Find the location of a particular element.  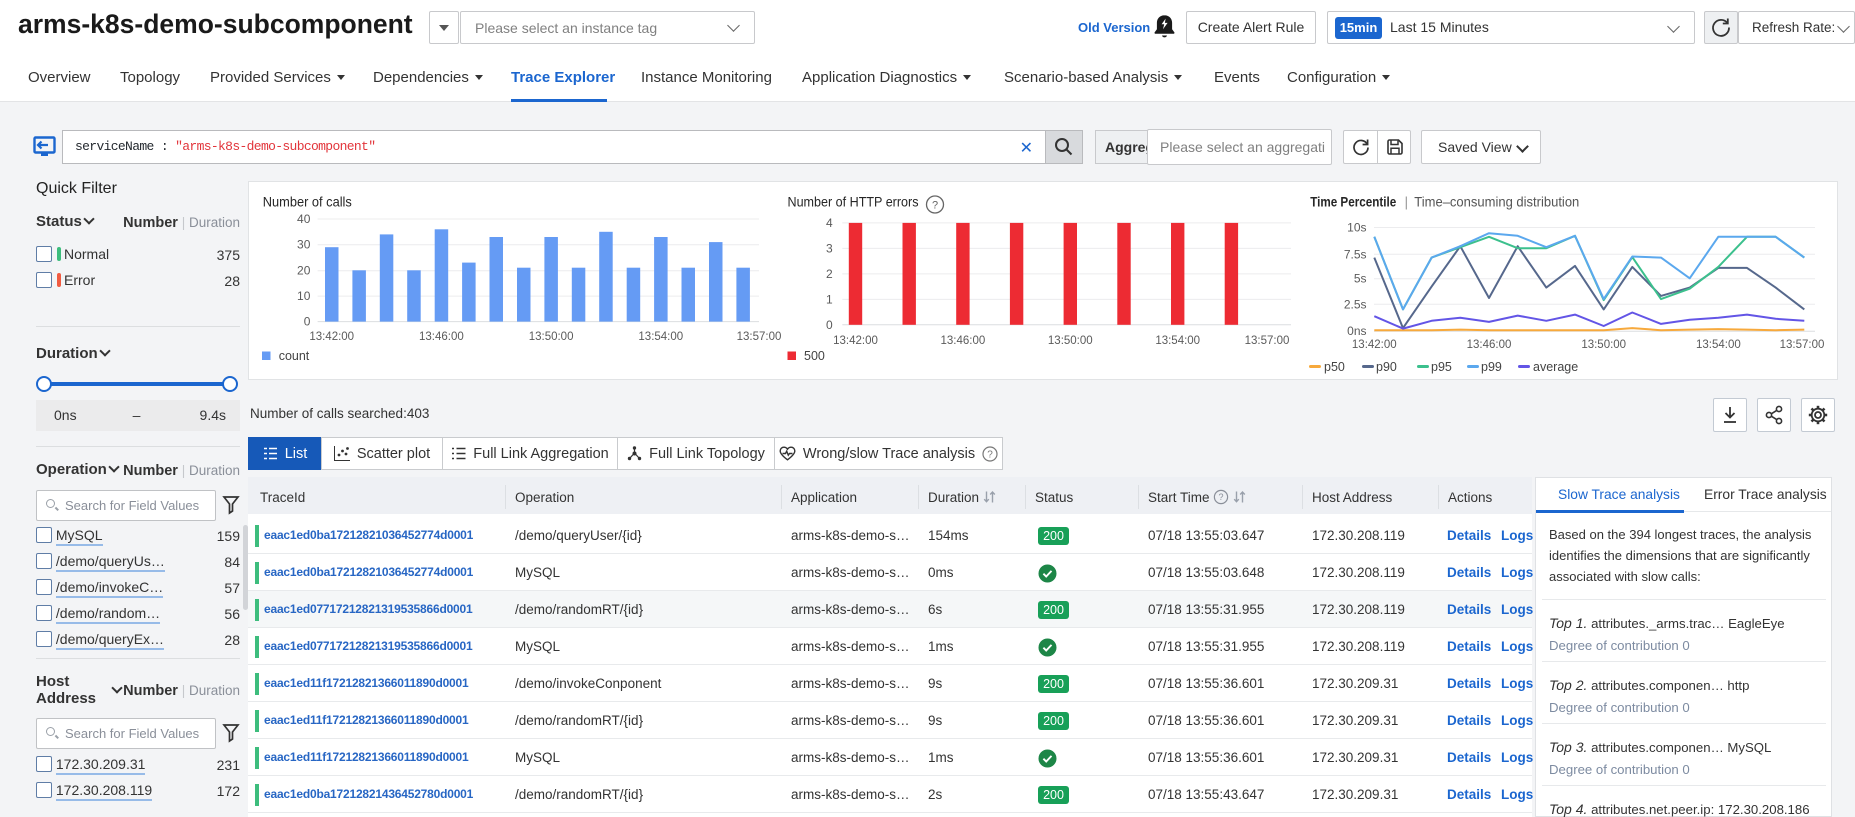

svg-text: 500 is located at coordinates (814, 356).